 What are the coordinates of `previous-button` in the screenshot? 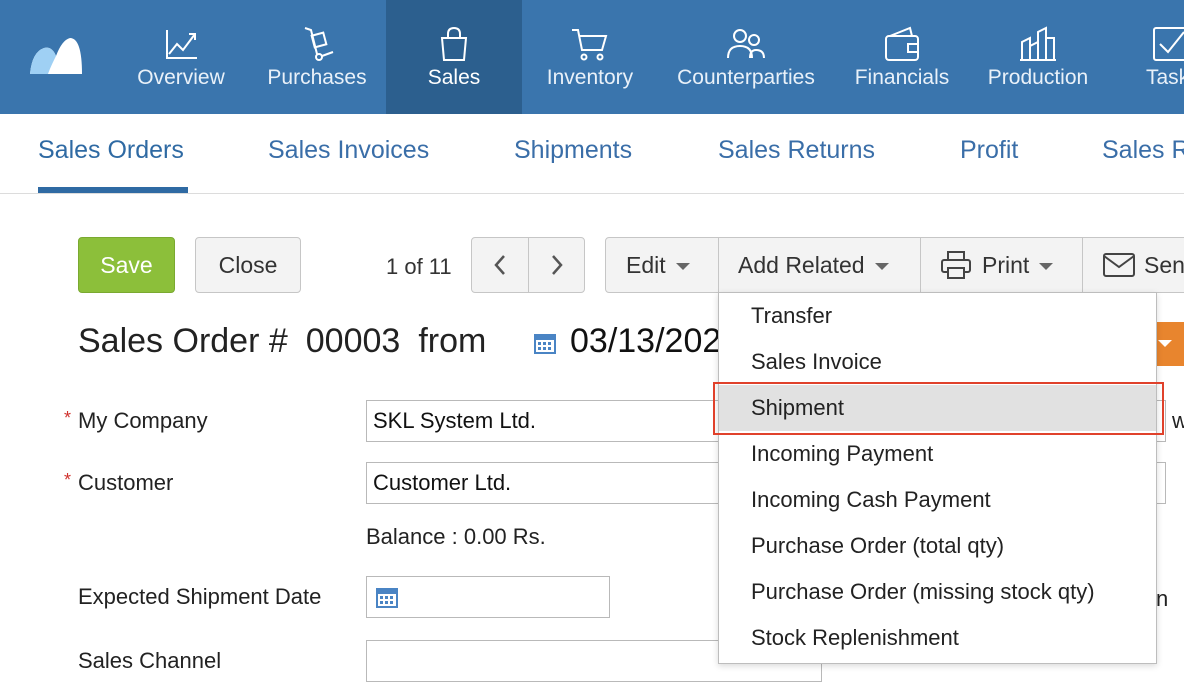 It's located at (500, 265).